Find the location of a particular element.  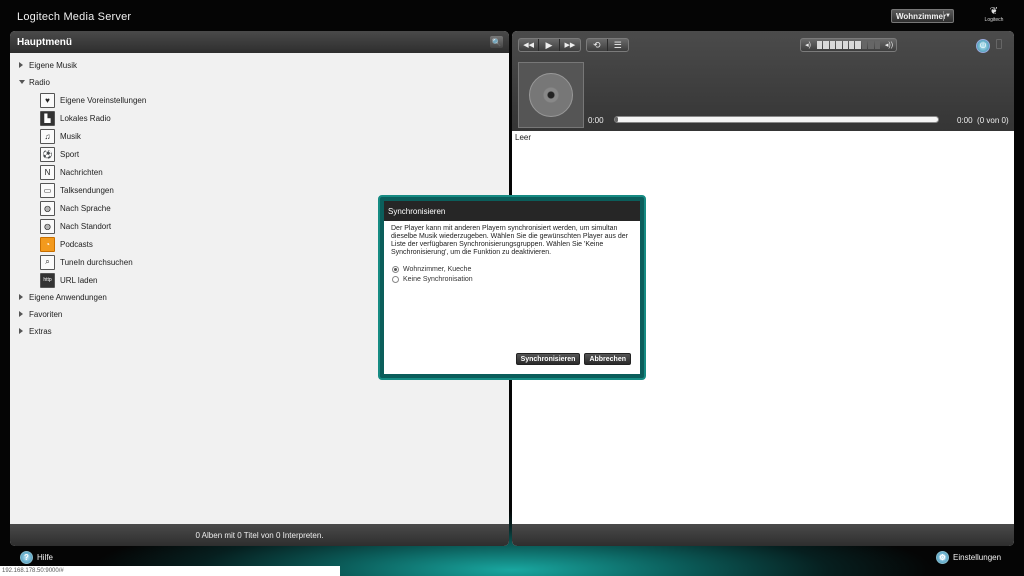

radio-item-label: TuneIn durchsuchen is located at coordinates (96, 262).